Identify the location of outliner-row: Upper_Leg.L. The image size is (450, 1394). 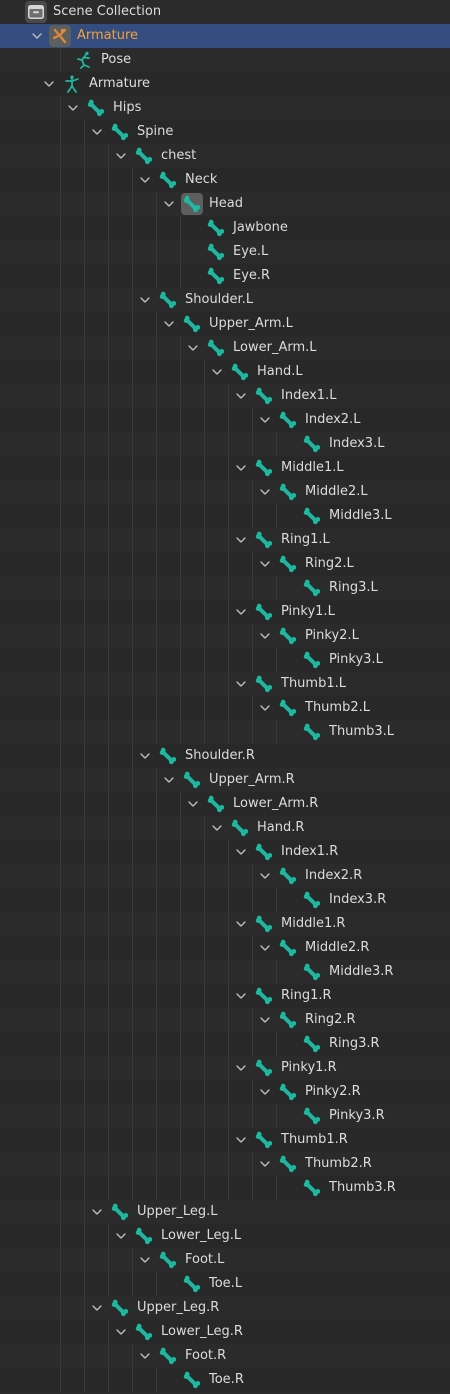
(225, 1212).